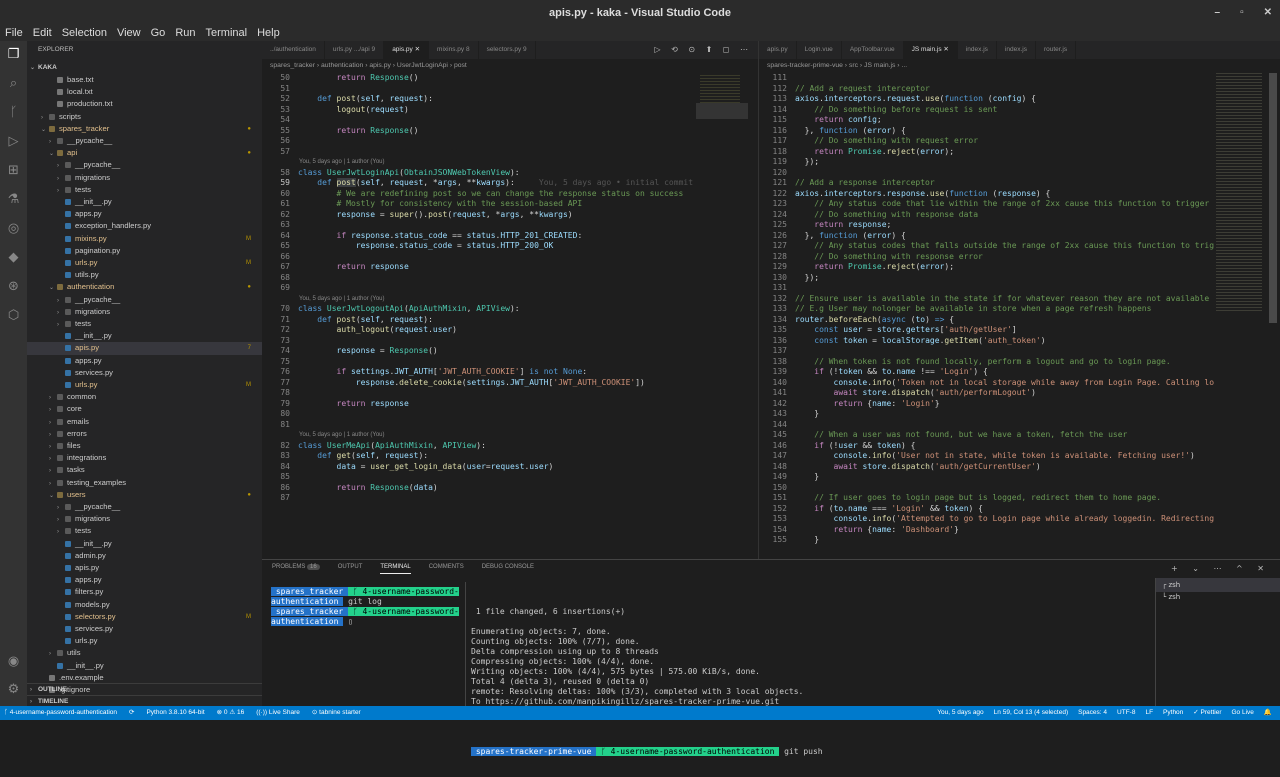 The height and width of the screenshot is (777, 1280). Describe the element at coordinates (13, 141) in the screenshot. I see `run-debug-icon: ▷` at that location.